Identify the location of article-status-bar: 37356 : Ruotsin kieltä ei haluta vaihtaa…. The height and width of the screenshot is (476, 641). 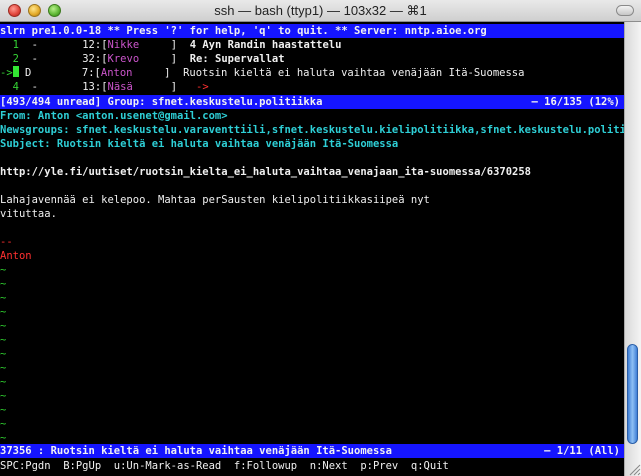
(312, 451).